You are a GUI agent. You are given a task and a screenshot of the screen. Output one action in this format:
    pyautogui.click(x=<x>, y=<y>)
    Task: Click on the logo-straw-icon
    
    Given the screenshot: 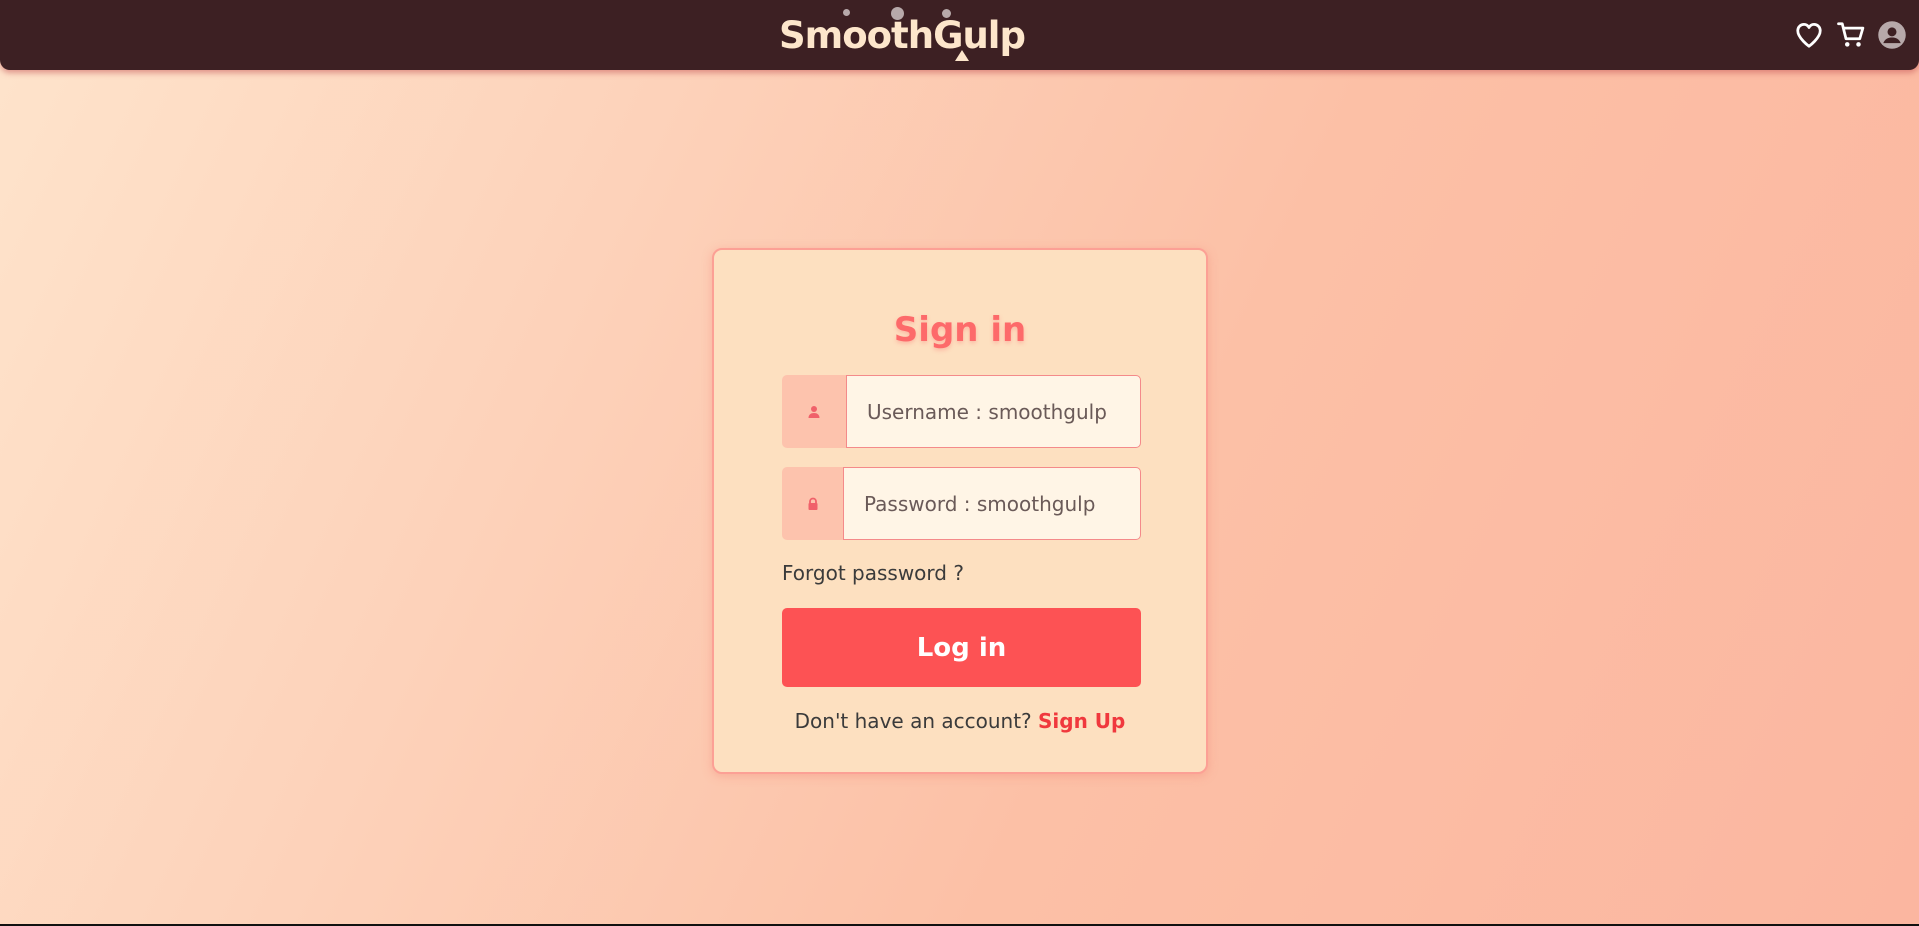 What is the action you would take?
    pyautogui.click(x=962, y=55)
    